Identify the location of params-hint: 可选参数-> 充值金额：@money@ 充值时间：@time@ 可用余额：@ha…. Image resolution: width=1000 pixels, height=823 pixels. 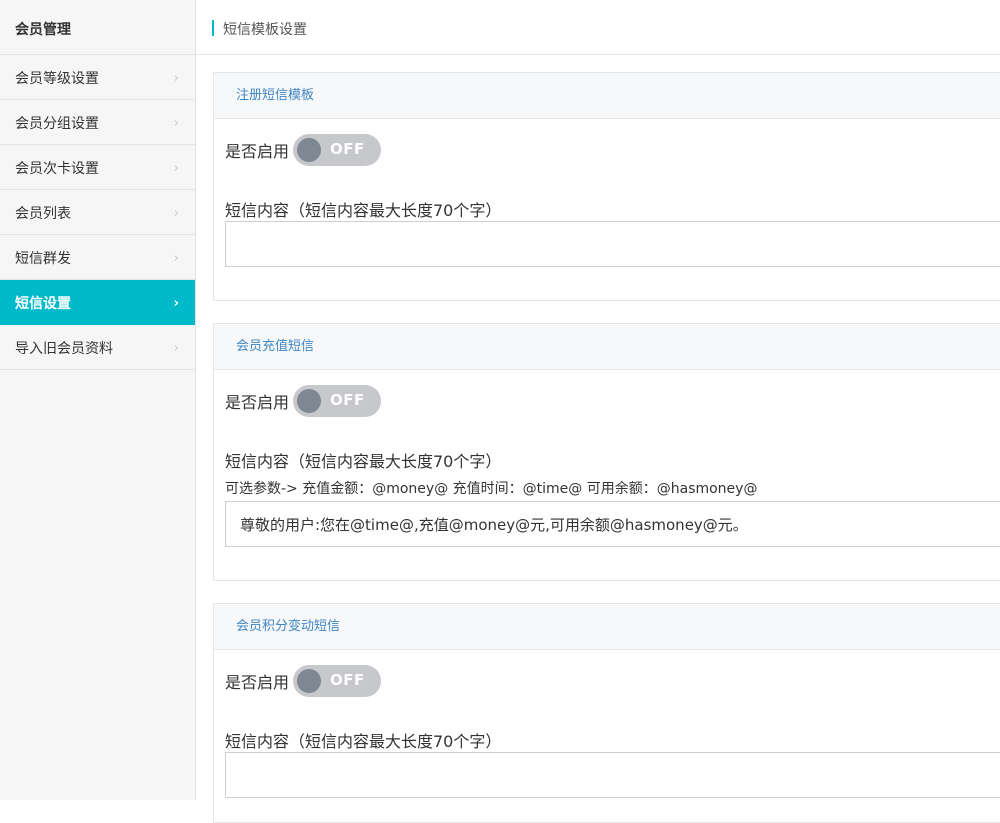
(491, 489).